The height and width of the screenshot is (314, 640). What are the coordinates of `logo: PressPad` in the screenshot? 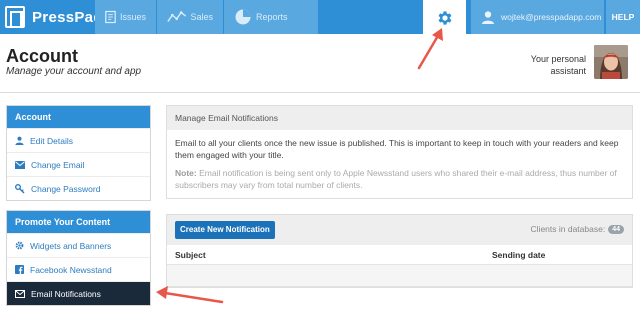 It's located at (54, 17).